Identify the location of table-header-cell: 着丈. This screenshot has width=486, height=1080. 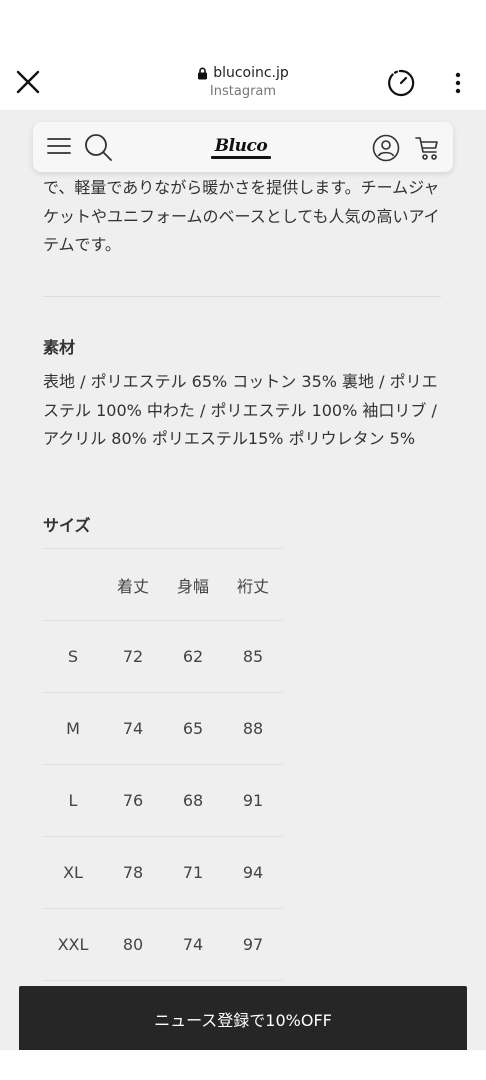
(133, 584).